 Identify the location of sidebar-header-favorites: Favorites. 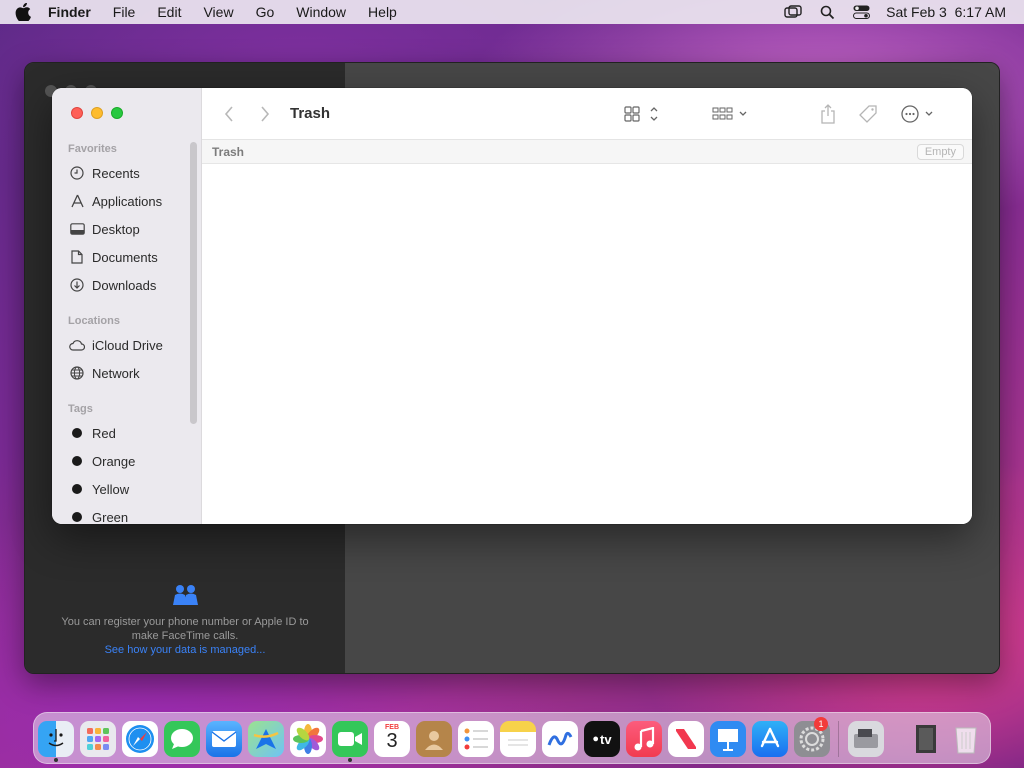
(92, 149).